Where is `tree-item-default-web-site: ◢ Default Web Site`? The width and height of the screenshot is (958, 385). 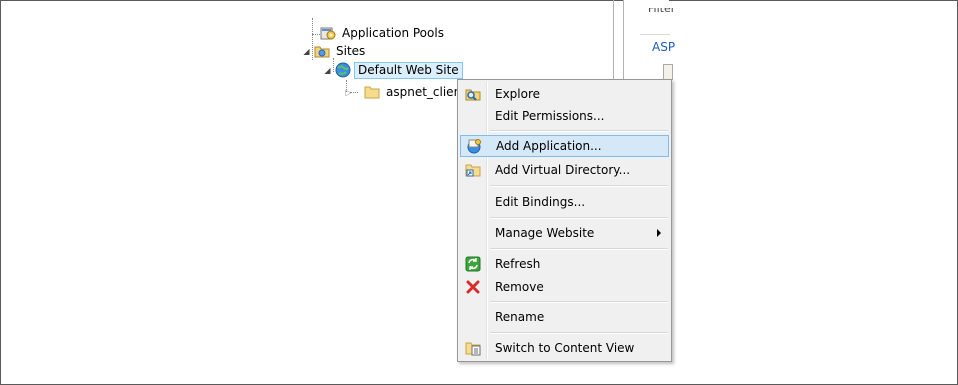 tree-item-default-web-site: ◢ Default Web Site is located at coordinates (393, 70).